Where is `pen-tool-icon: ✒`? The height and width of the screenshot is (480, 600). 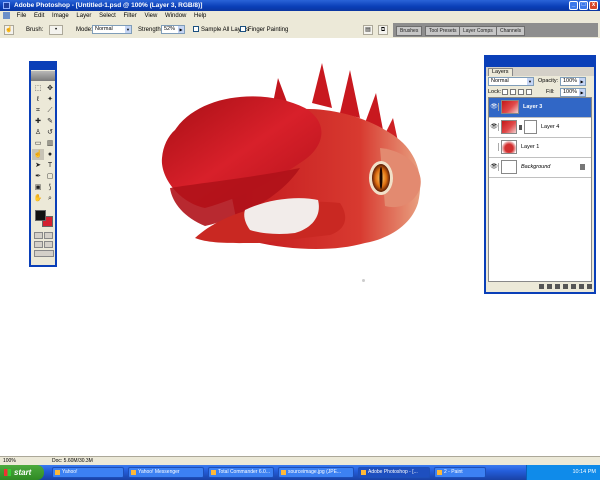
pen-tool-icon: ✒ is located at coordinates (38, 176).